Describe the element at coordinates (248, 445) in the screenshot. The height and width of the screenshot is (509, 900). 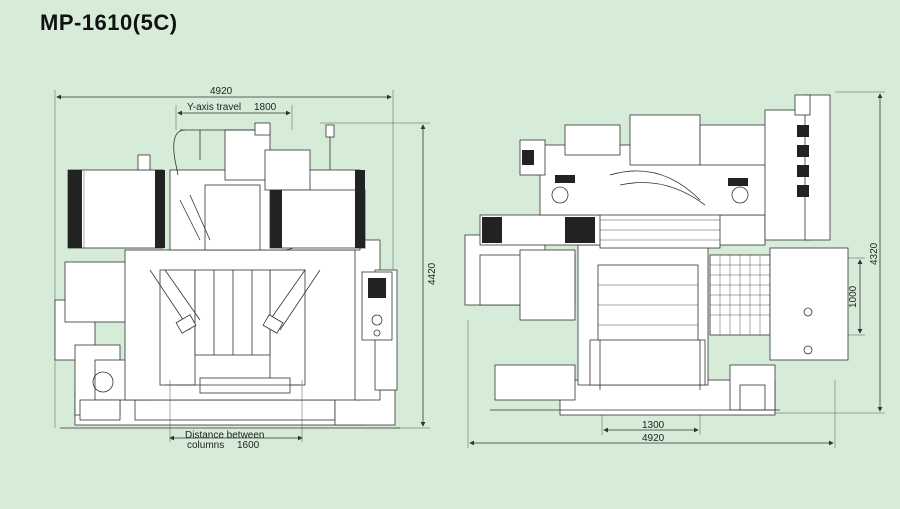
I see `distance-value: 1600` at that location.